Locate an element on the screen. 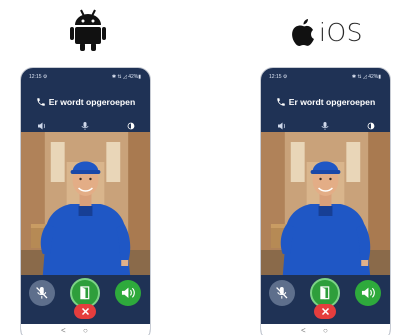  apple-logo-icon is located at coordinates (303, 32).